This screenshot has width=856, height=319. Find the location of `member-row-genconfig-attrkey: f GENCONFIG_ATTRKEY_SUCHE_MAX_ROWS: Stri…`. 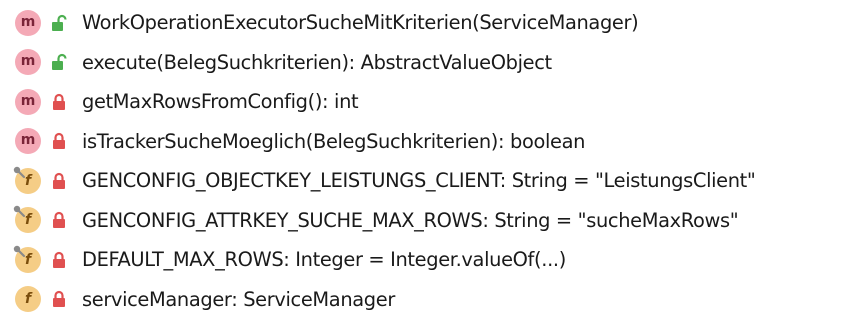

member-row-genconfig-attrkey: f GENCONFIG_ATTRKEY_SUCHE_MAX_ROWS: Stri… is located at coordinates (428, 221).